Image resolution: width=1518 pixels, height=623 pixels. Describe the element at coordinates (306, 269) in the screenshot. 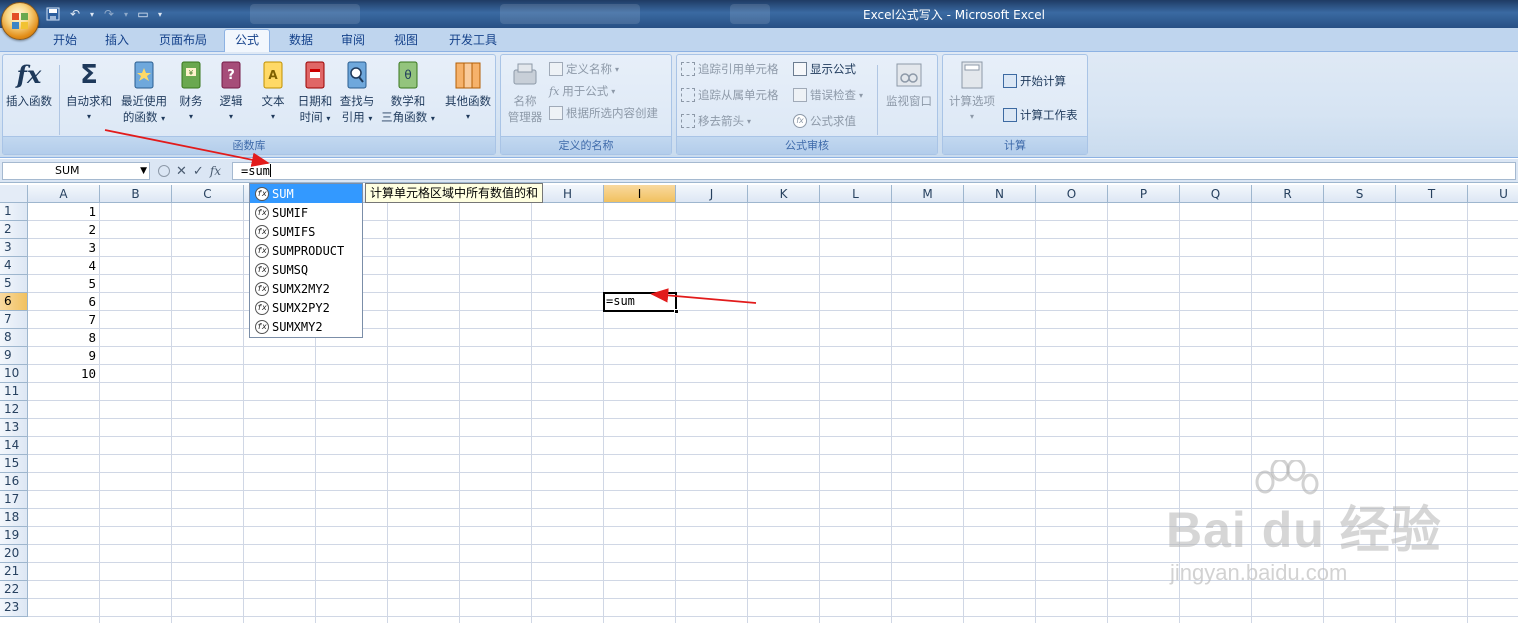

I see `autocomplete-item: fx SUMSQ` at that location.